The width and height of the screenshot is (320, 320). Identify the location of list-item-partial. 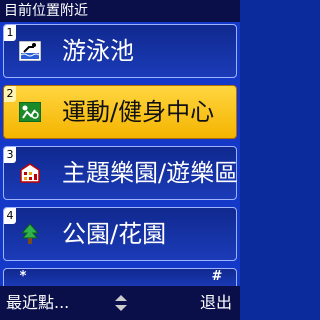
(120, 278).